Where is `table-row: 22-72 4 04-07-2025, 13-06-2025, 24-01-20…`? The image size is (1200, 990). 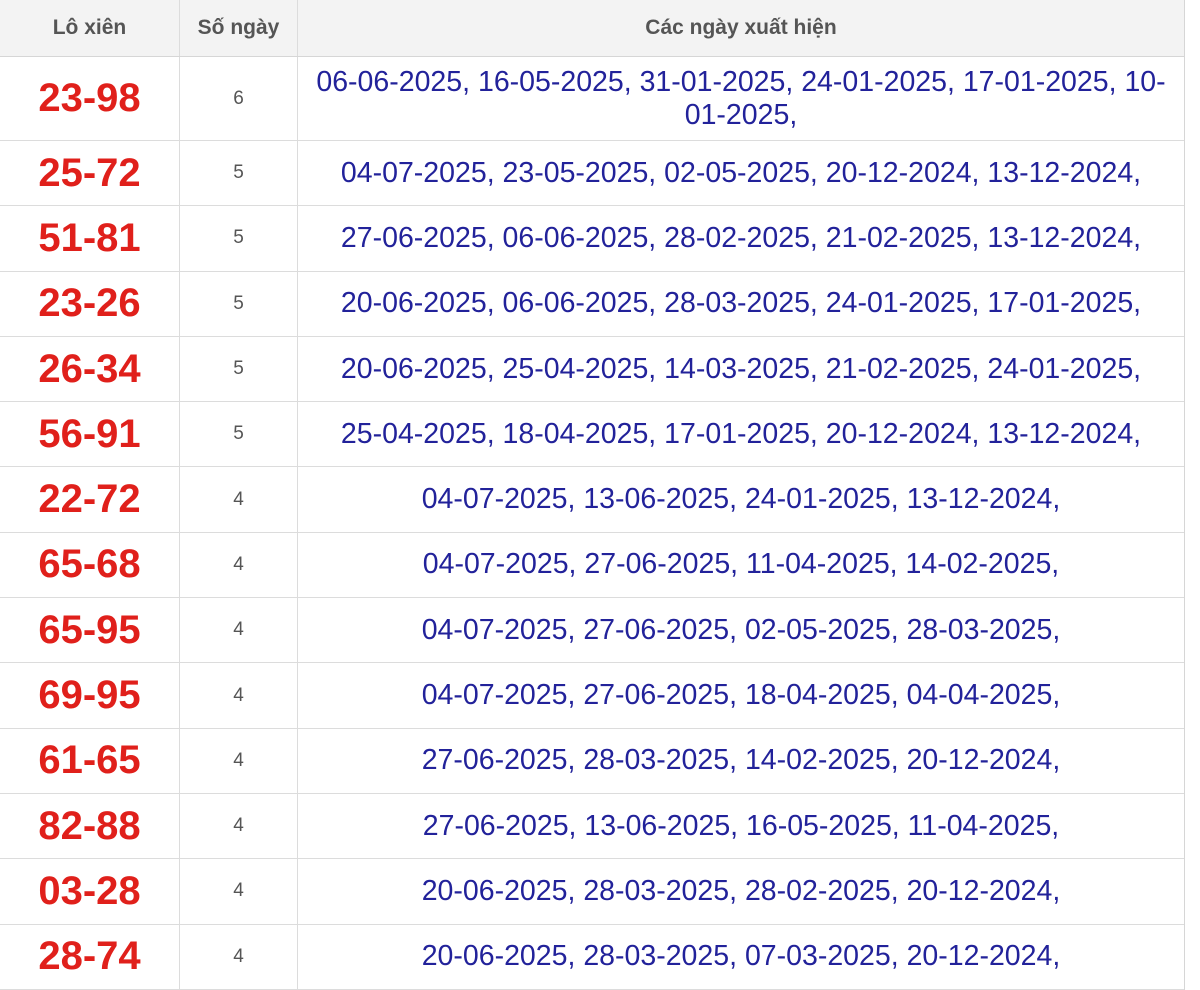 table-row: 22-72 4 04-07-2025, 13-06-2025, 24-01-20… is located at coordinates (592, 500).